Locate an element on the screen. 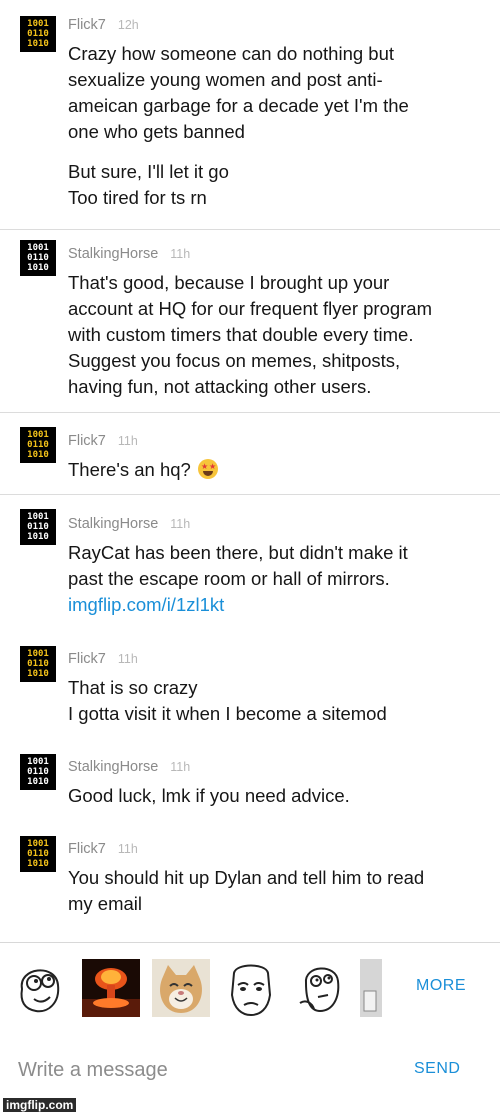 The height and width of the screenshot is (1114, 500). message-header: Flick7 12h is located at coordinates (103, 25).